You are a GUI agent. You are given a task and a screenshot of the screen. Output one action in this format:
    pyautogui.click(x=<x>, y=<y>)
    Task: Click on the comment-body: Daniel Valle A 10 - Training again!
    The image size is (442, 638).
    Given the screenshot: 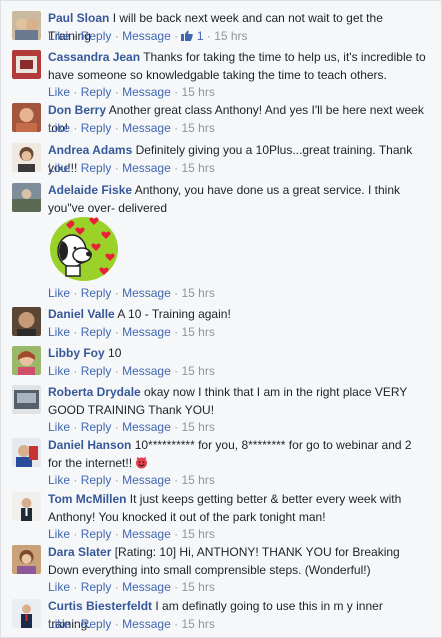 What is the action you would take?
    pyautogui.click(x=237, y=314)
    